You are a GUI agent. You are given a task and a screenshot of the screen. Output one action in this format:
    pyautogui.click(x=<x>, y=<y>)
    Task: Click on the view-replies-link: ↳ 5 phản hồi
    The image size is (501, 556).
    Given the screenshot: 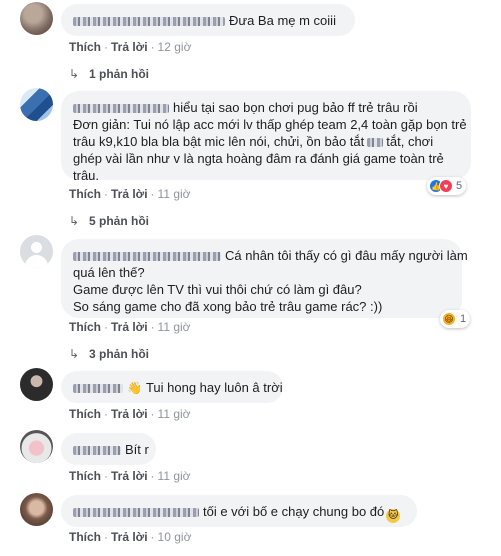 What is the action you would take?
    pyautogui.click(x=109, y=221)
    